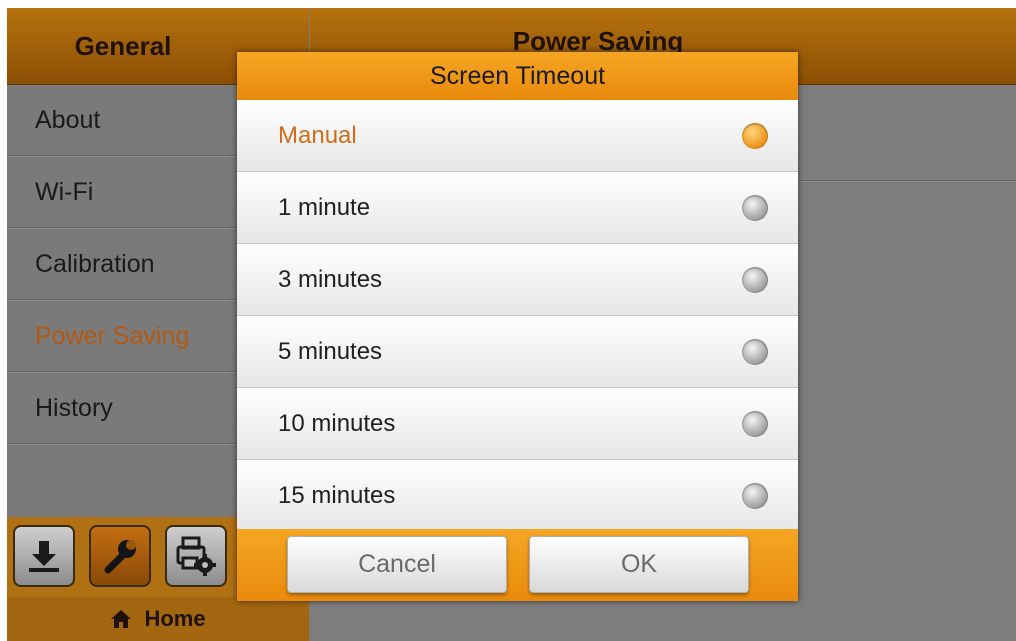 The height and width of the screenshot is (641, 1016). I want to click on dialog-title-text: Screen Timeout, so click(517, 75).